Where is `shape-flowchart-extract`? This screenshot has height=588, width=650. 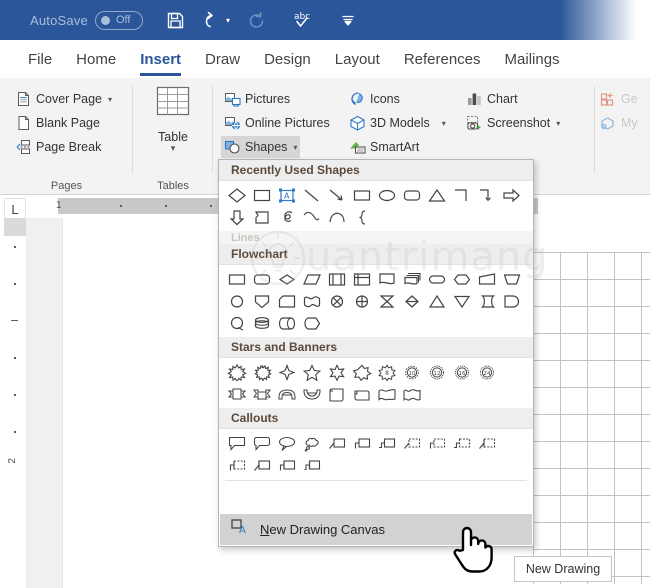 shape-flowchart-extract is located at coordinates (436, 301).